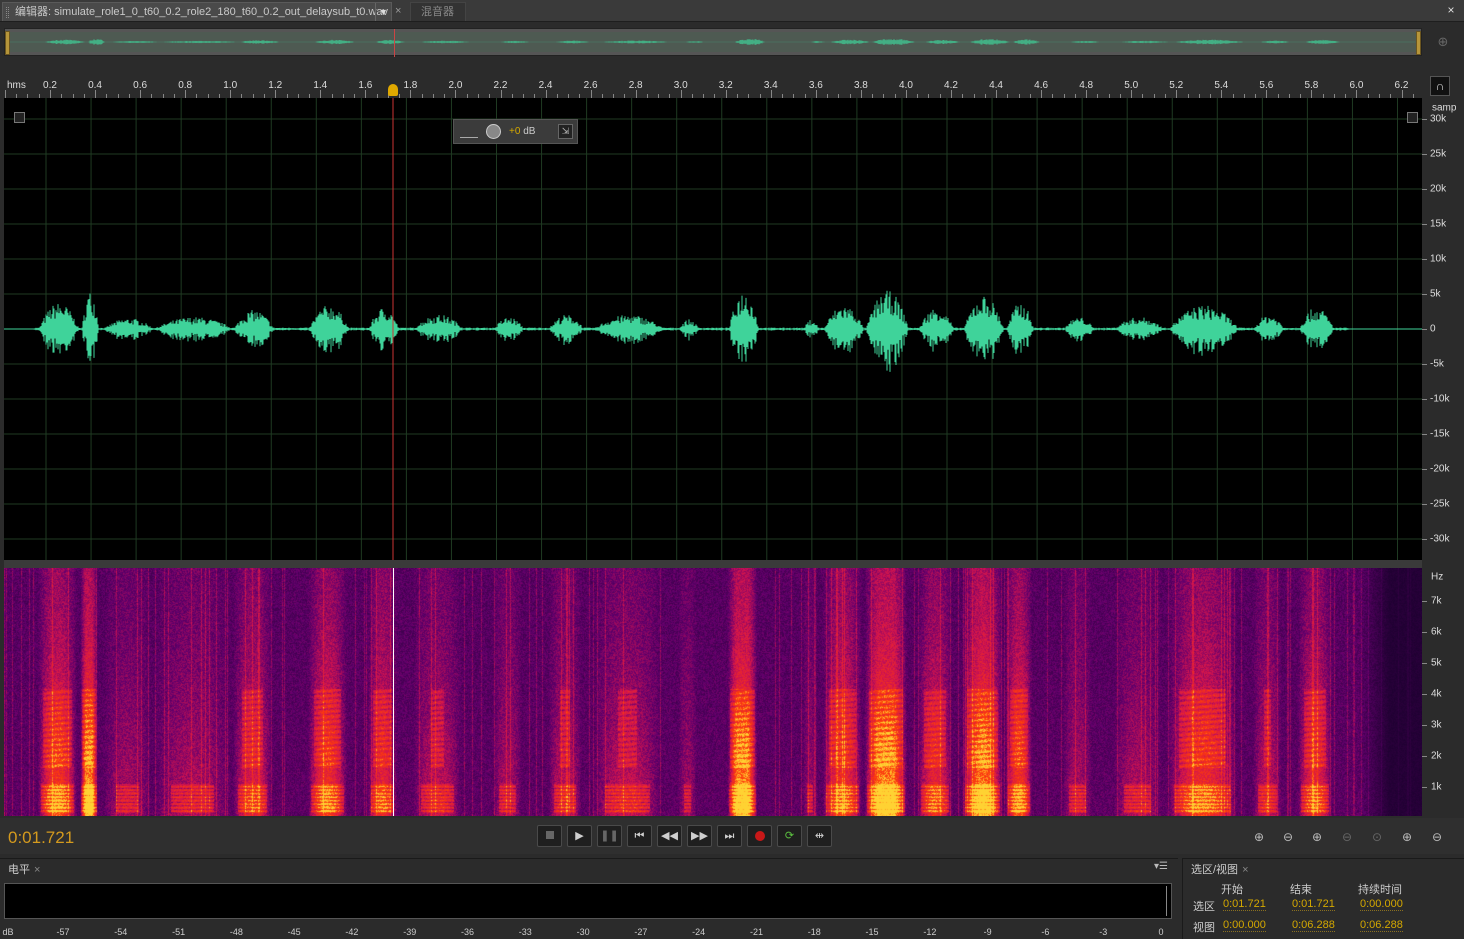  I want to click on record-button, so click(759, 836).